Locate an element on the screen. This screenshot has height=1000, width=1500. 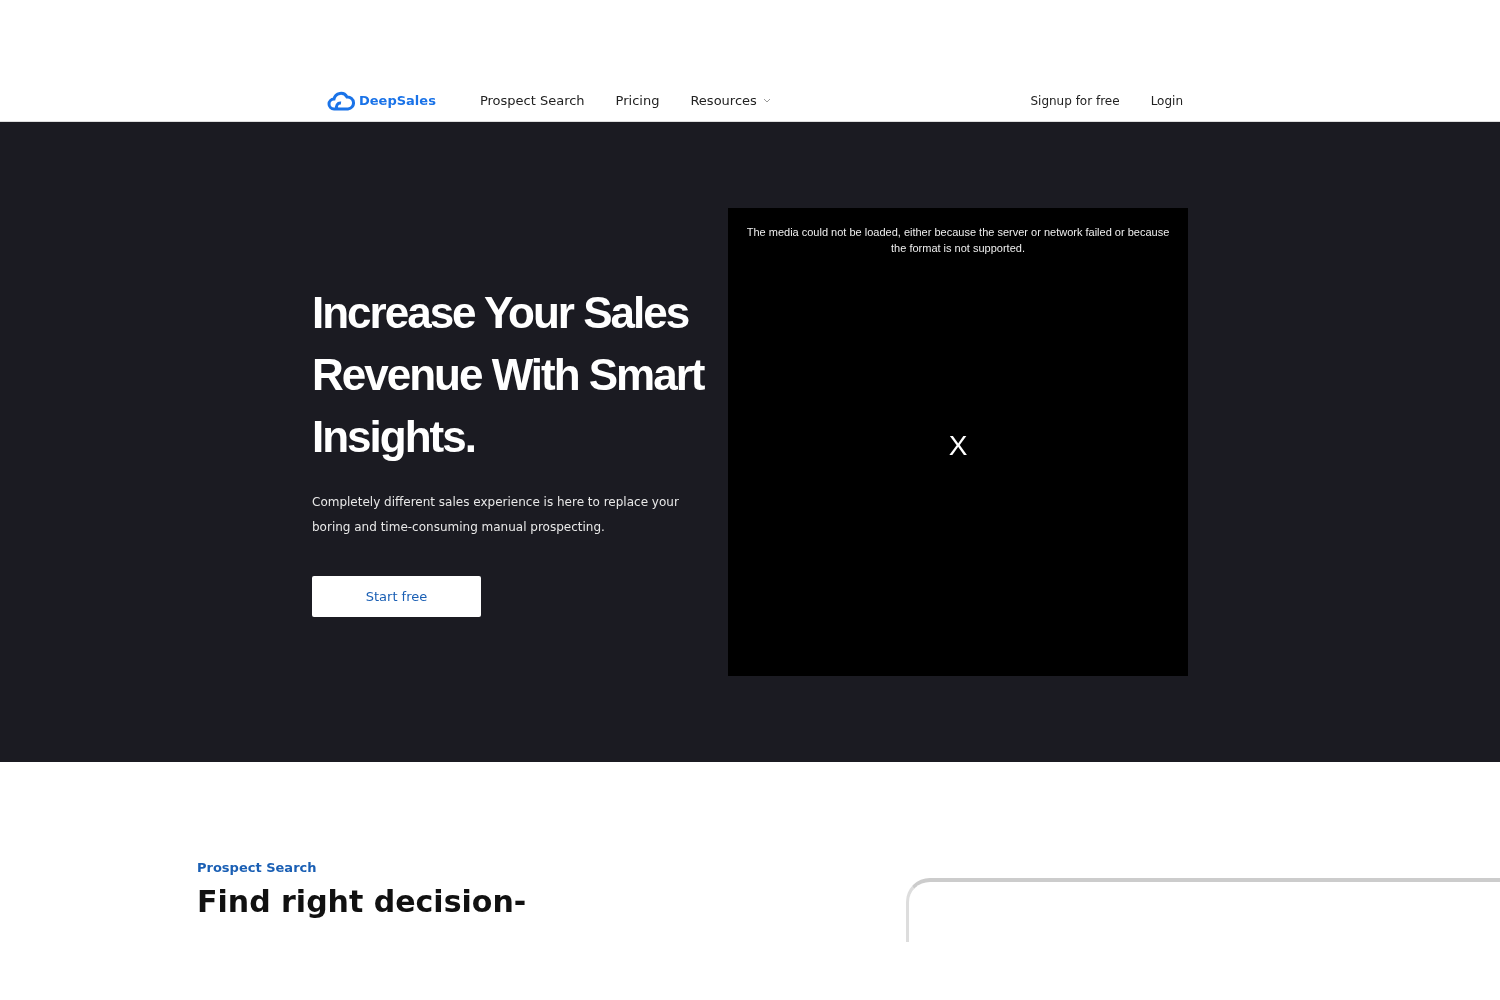
error-message: The media could not be loaded, either because the server or network failed or because the format is not supported. is located at coordinates (958, 240).